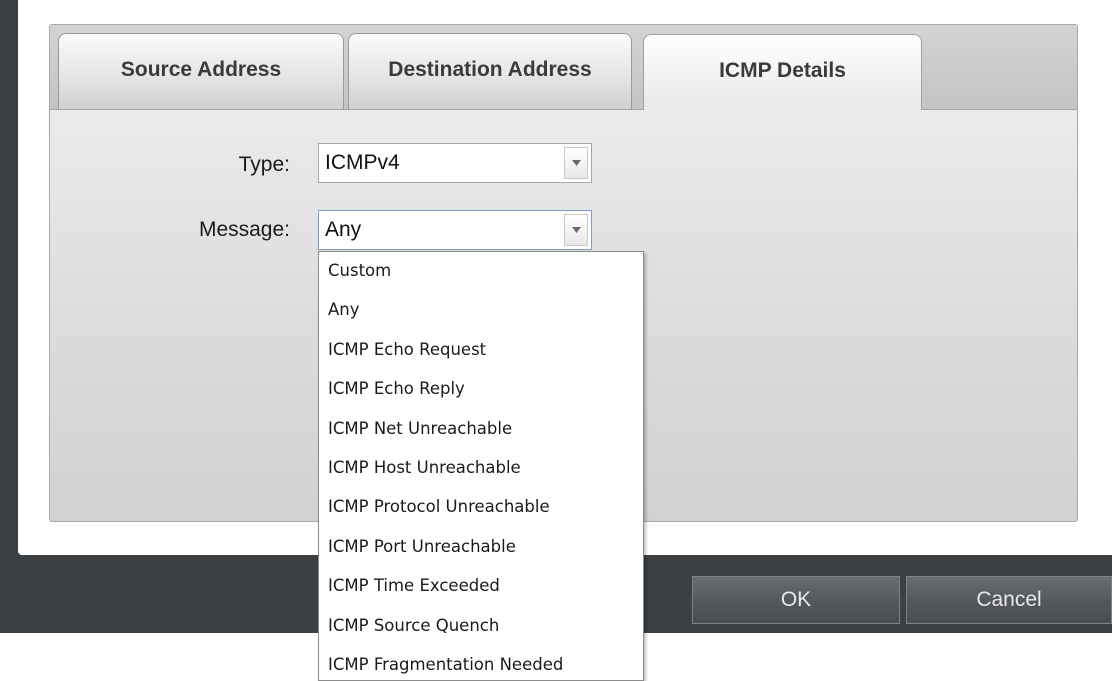 This screenshot has height=681, width=1112. Describe the element at coordinates (424, 467) in the screenshot. I see `dropdown-option-host-unreachable: ICMP Host Unreachable` at that location.